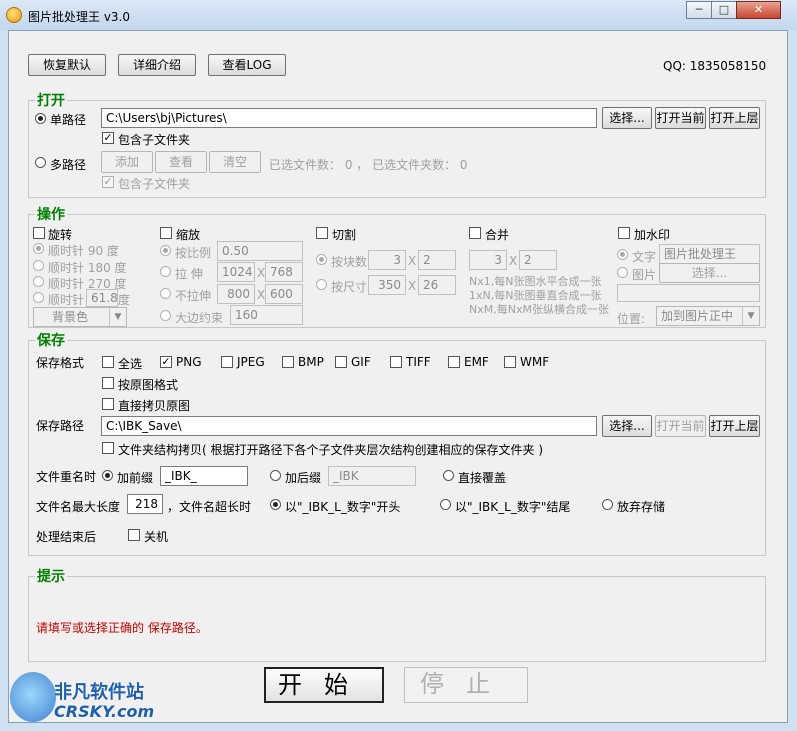 This screenshot has width=797, height=731. What do you see at coordinates (38, 297) in the screenshot?
I see `rotate-custom-radio` at bounding box center [38, 297].